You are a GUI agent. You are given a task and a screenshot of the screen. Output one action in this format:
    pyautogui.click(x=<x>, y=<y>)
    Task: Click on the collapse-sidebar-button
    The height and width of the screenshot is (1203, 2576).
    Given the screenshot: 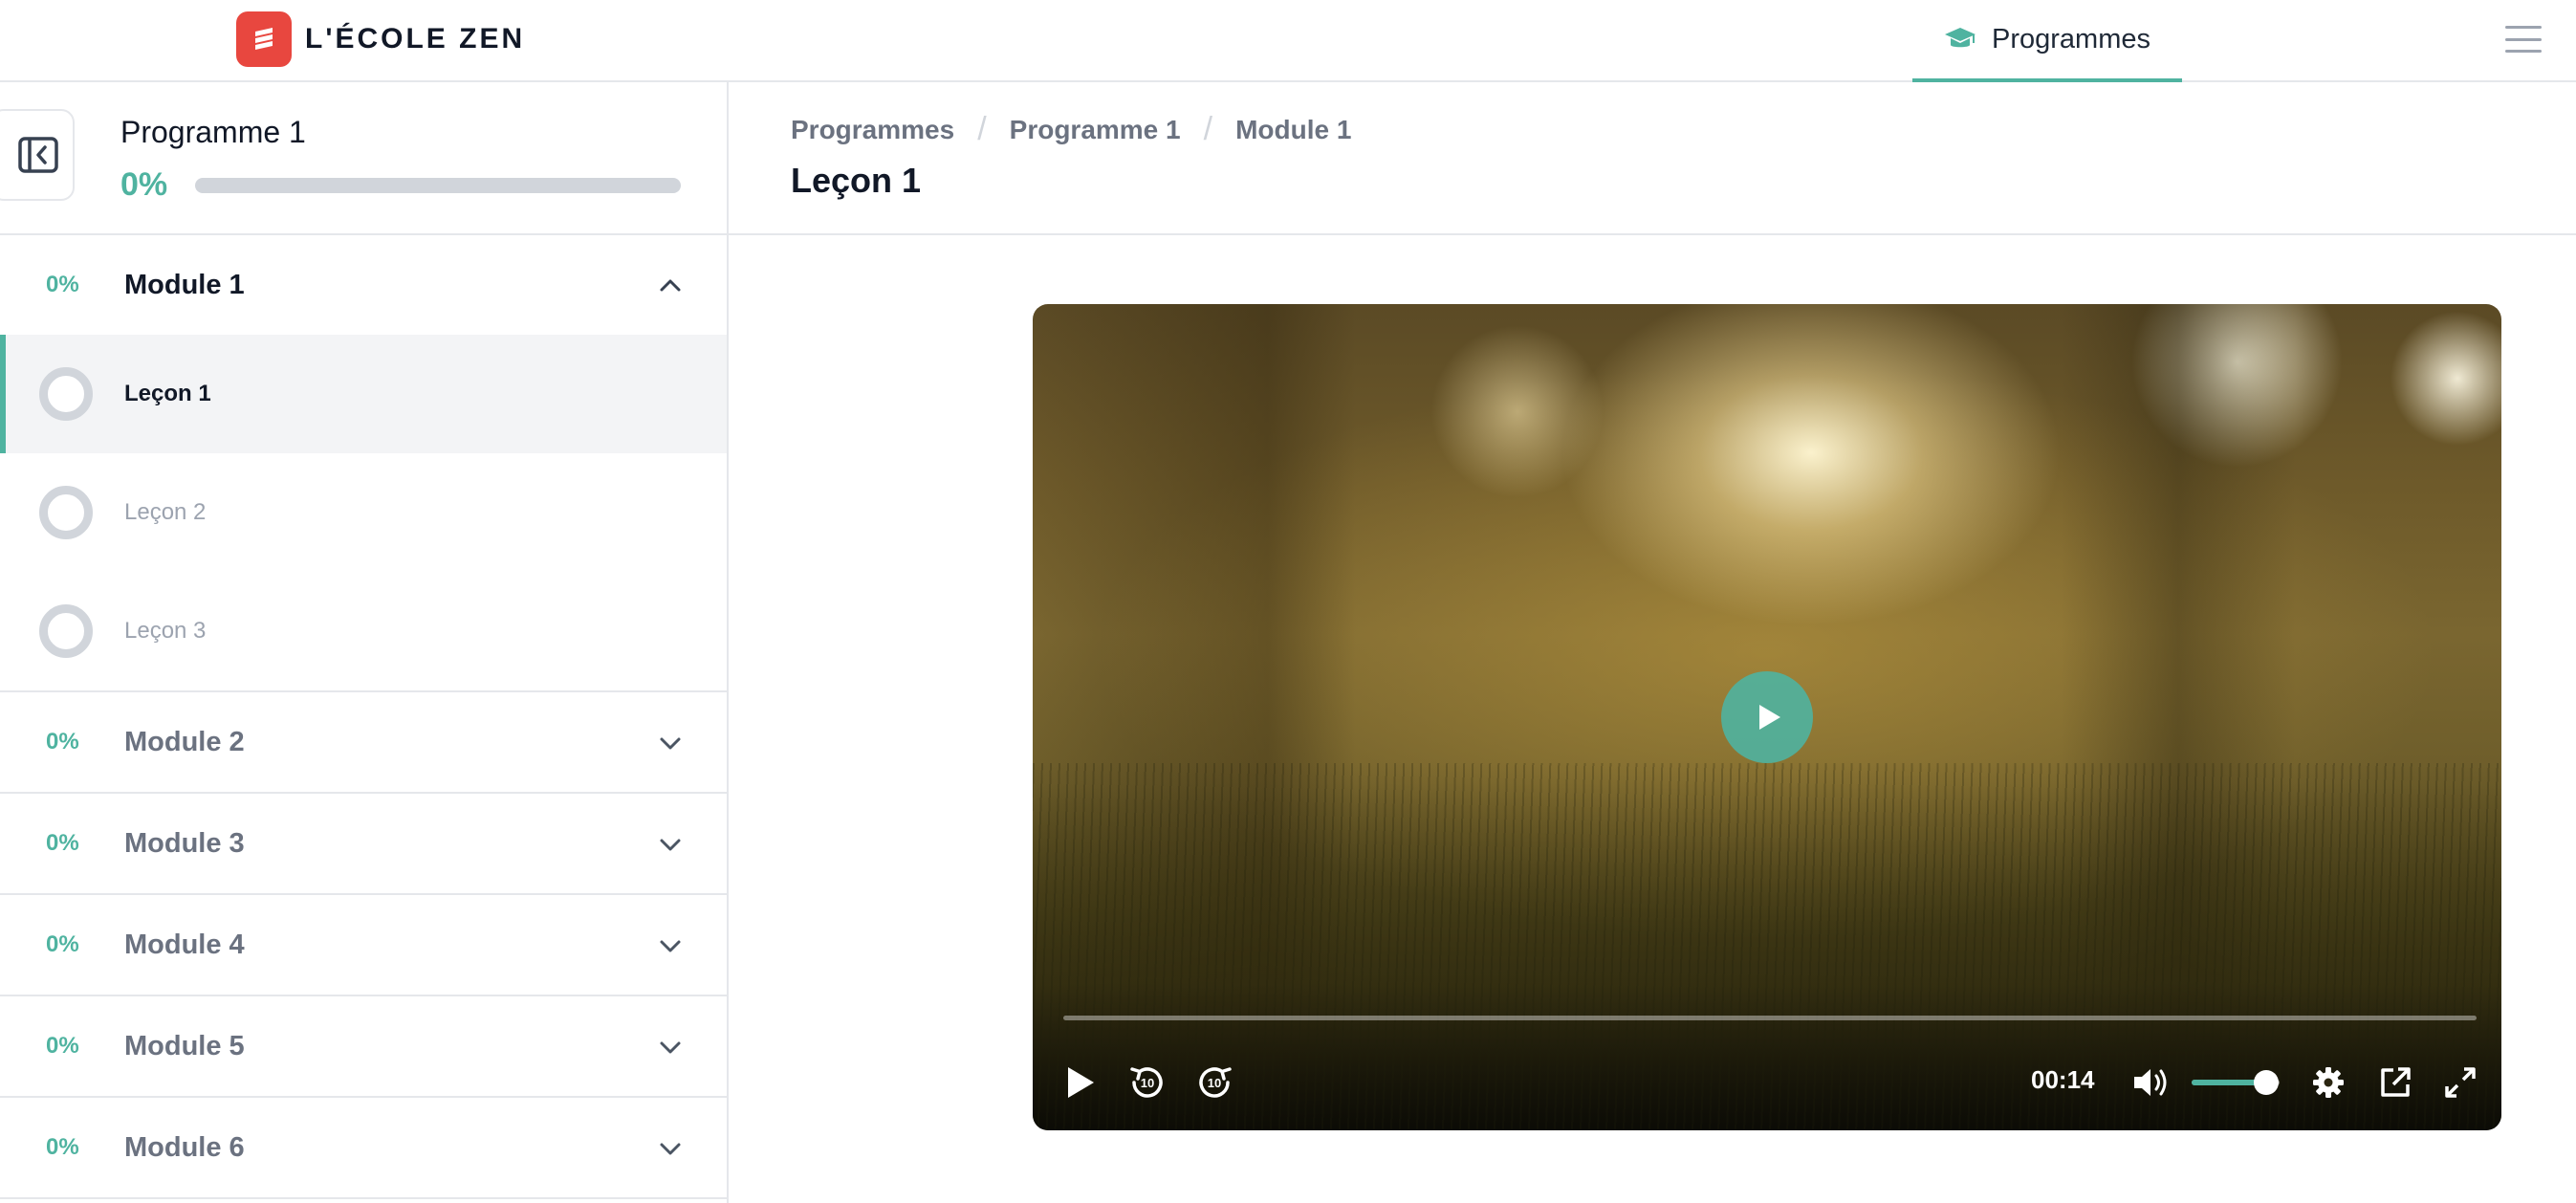 What is the action you would take?
    pyautogui.click(x=37, y=155)
    